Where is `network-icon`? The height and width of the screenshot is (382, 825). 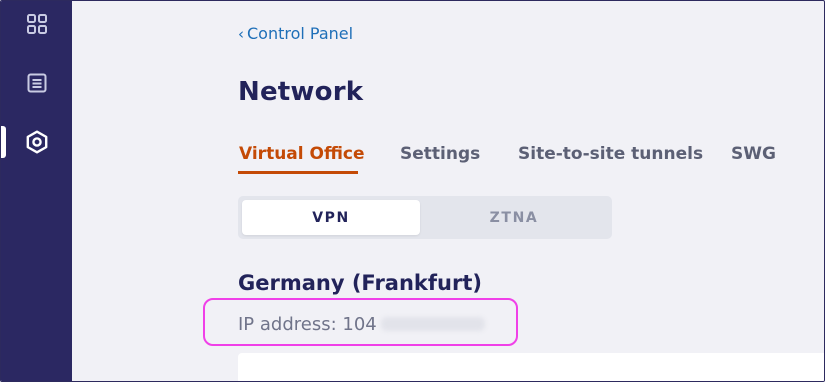 network-icon is located at coordinates (37, 142).